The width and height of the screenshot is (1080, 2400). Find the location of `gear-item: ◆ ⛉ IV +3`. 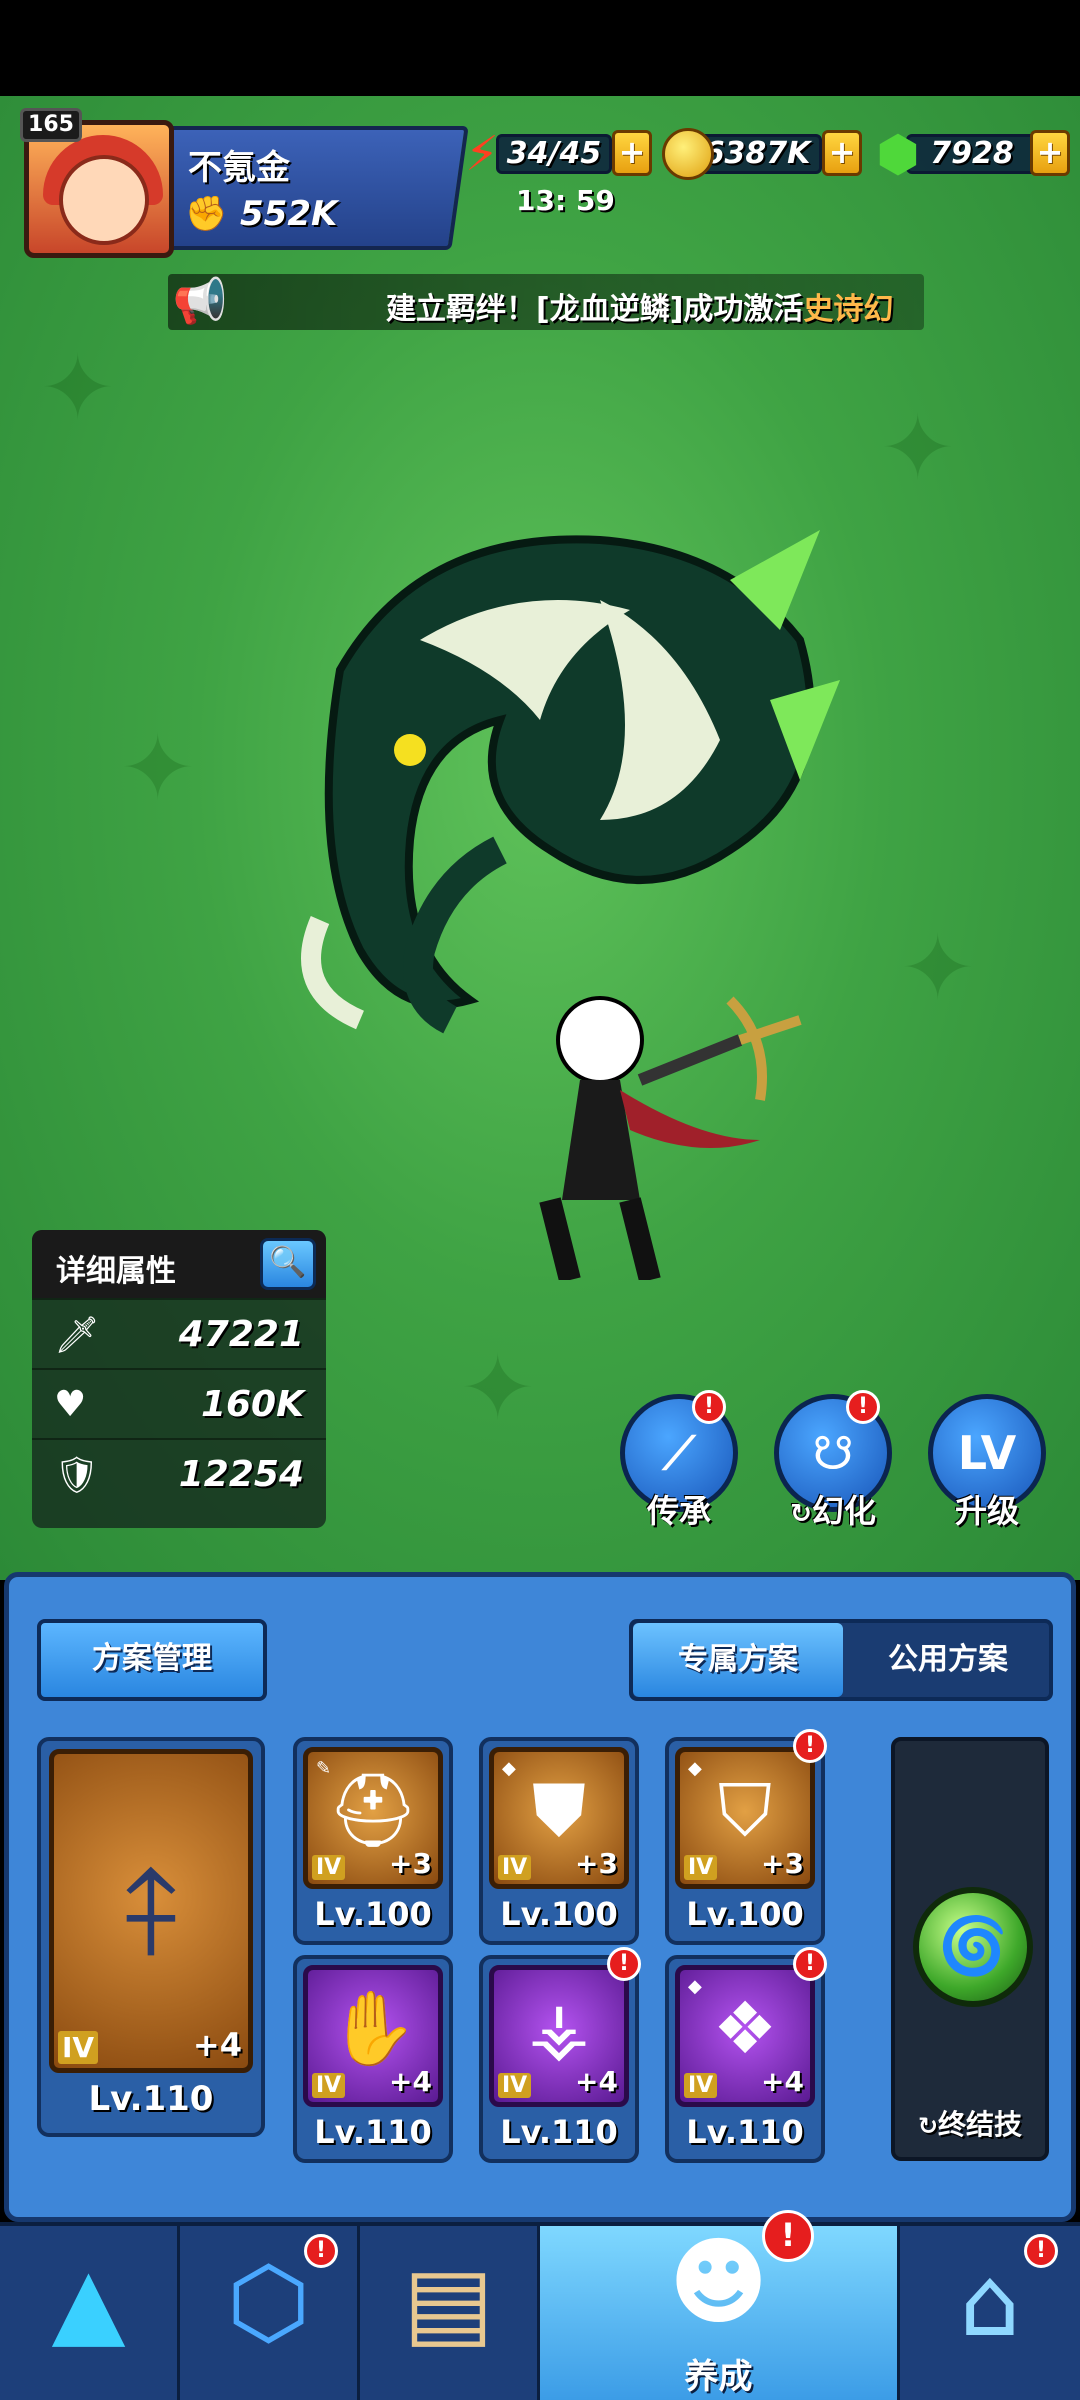

gear-item: ◆ ⛉ IV +3 is located at coordinates (745, 1818).